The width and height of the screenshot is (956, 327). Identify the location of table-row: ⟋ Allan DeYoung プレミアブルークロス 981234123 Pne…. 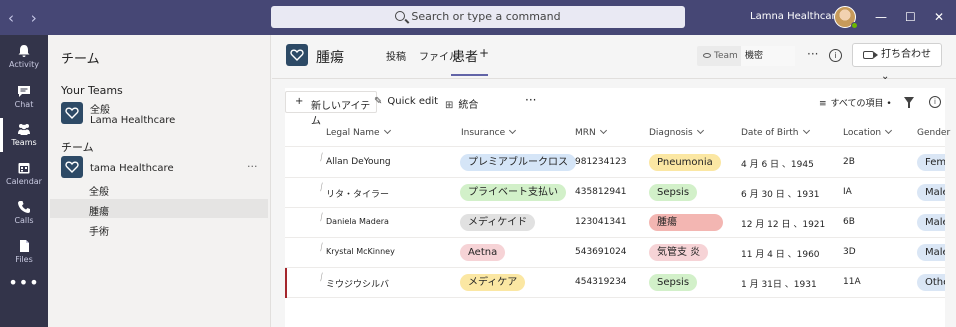
(615, 163).